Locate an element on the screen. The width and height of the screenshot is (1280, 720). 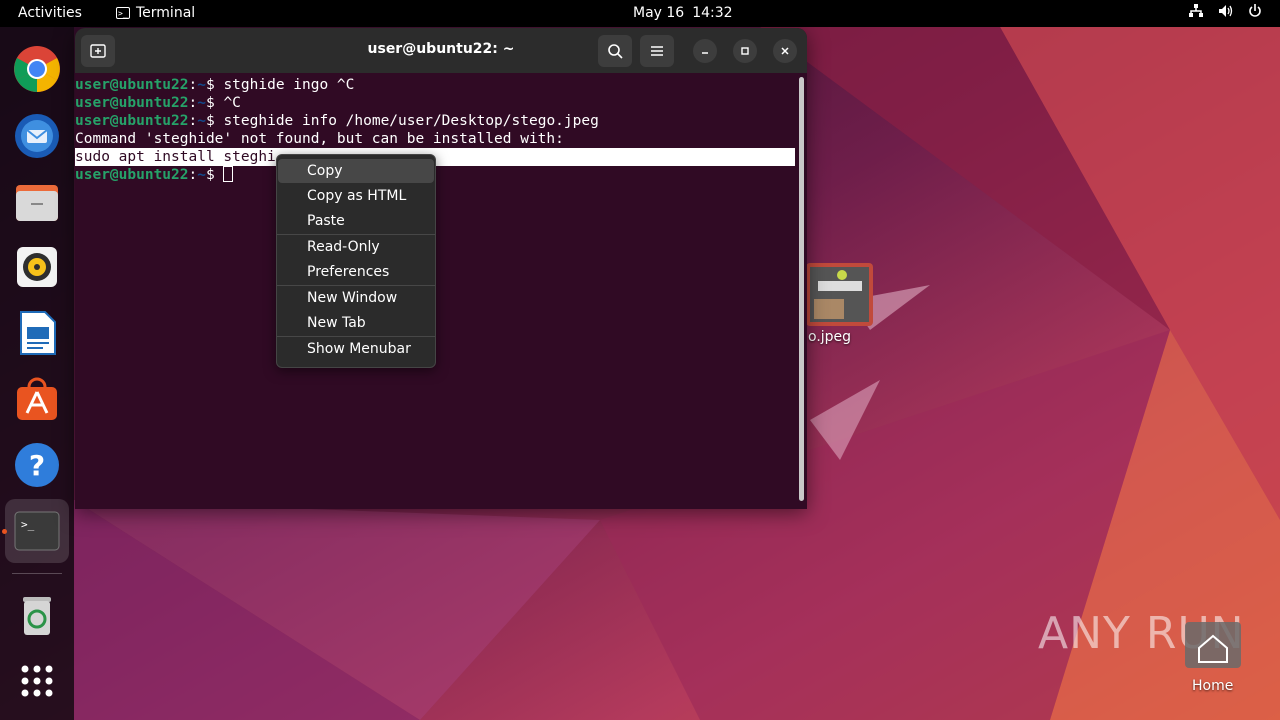
software-icon is located at coordinates (37, 398).